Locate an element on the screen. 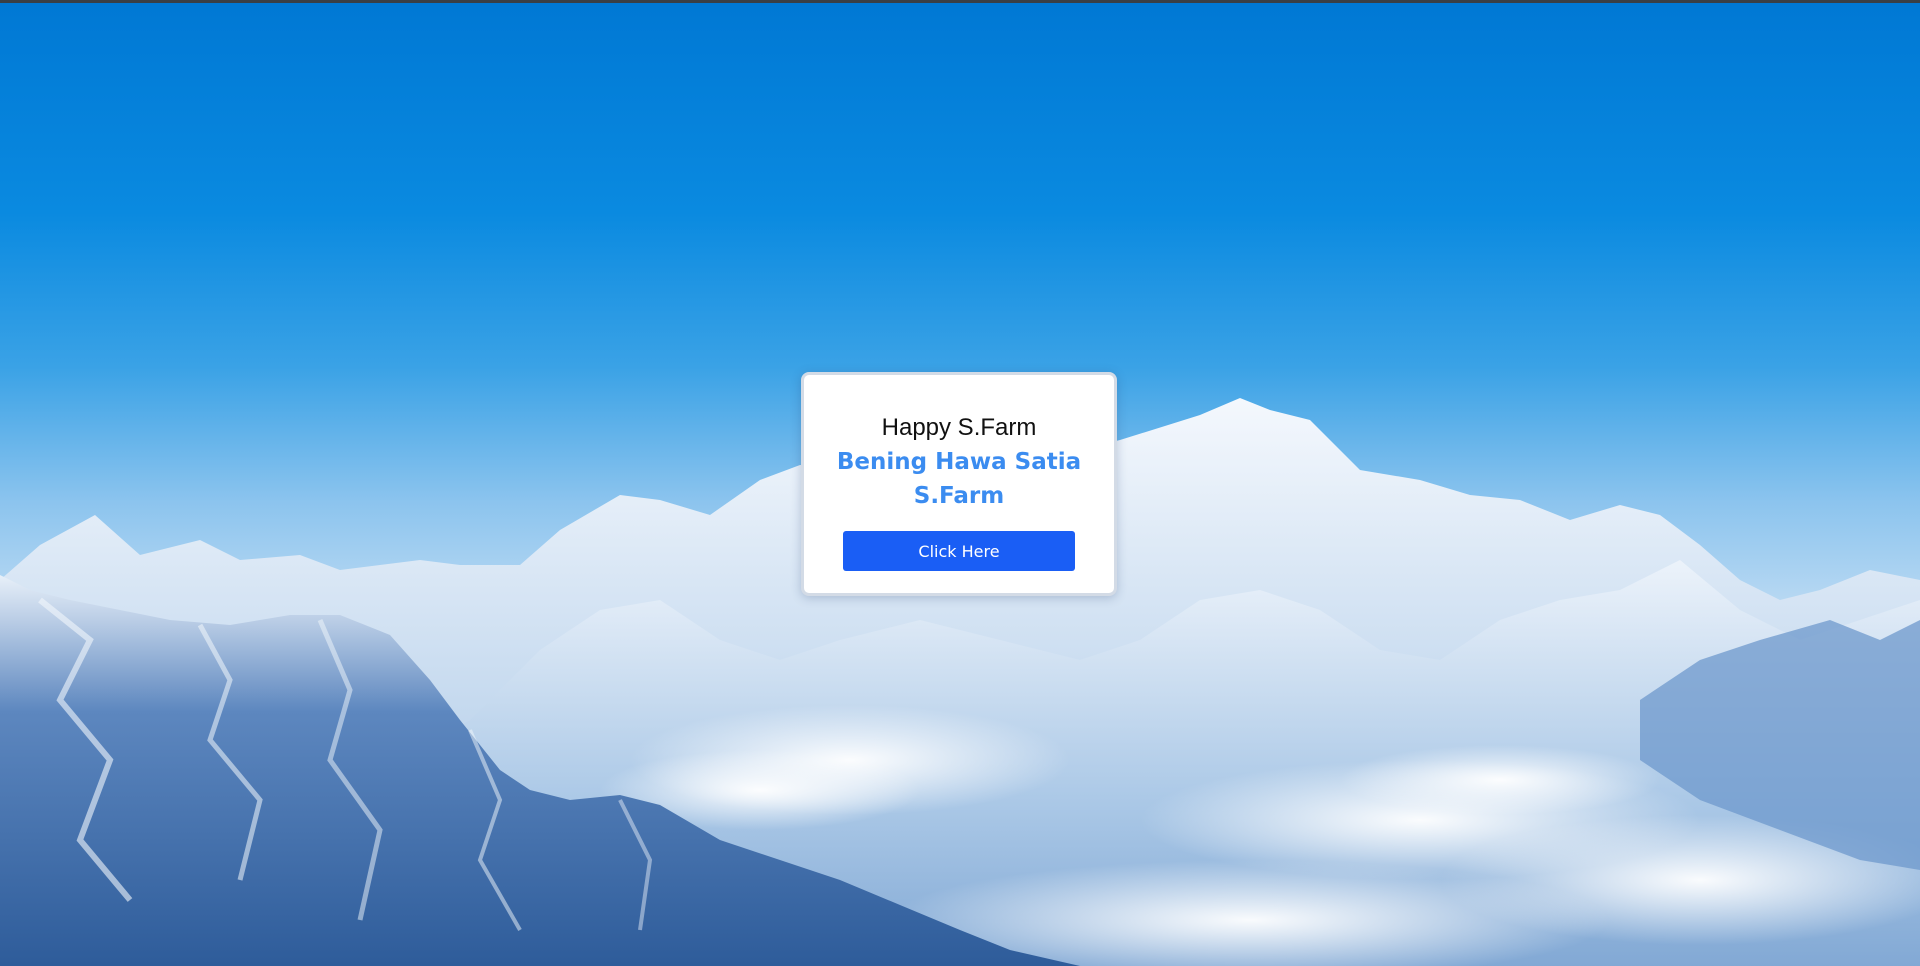  card-subtitle: Bening Hawa Satia S.Farm is located at coordinates (959, 479).